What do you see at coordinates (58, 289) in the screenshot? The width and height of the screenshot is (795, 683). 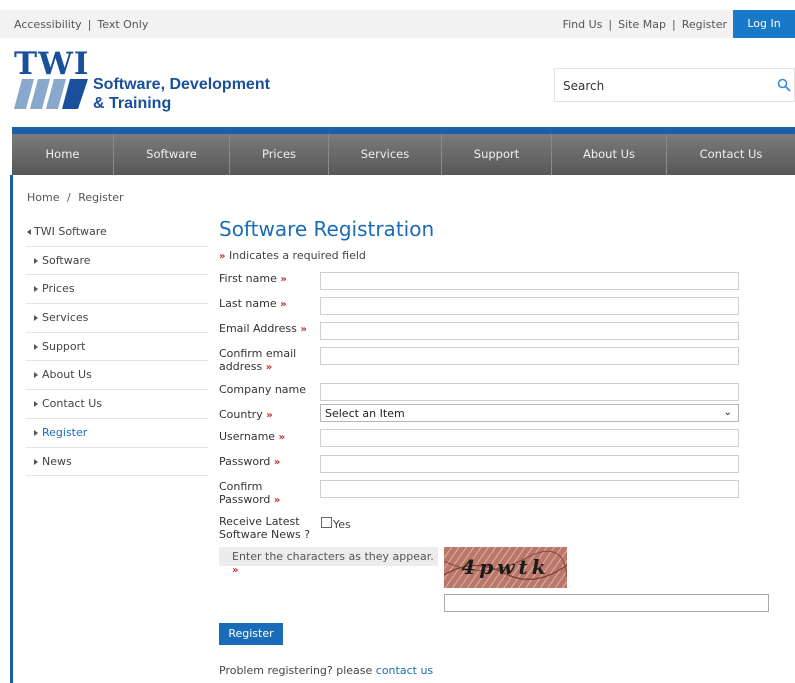 I see `sidebar-item-label: Prices` at bounding box center [58, 289].